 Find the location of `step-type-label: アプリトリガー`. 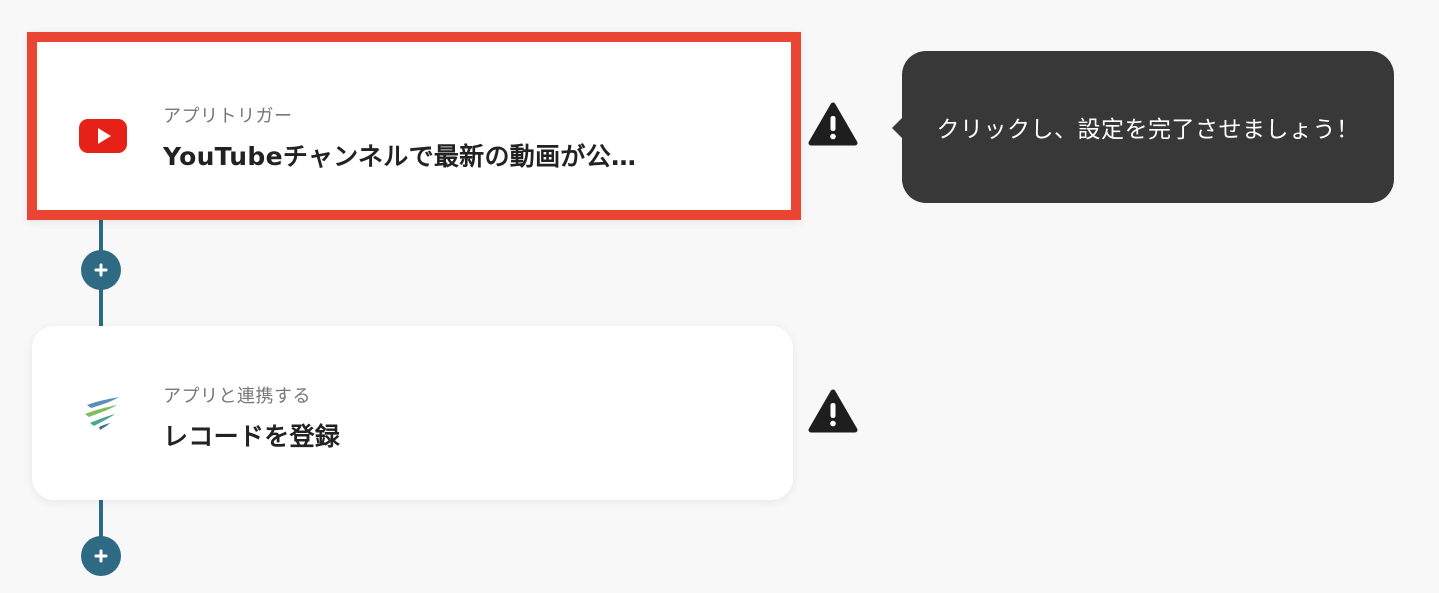

step-type-label: アプリトリガー is located at coordinates (228, 116).